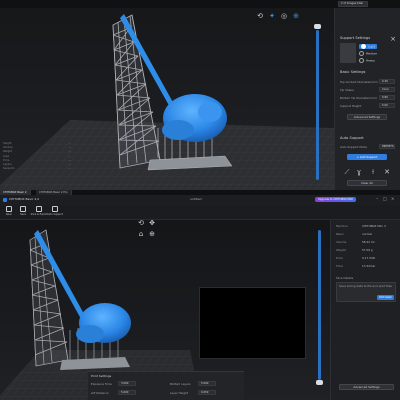  What do you see at coordinates (387, 105) in the screenshot?
I see `support-height-input: 5.00` at bounding box center [387, 105].